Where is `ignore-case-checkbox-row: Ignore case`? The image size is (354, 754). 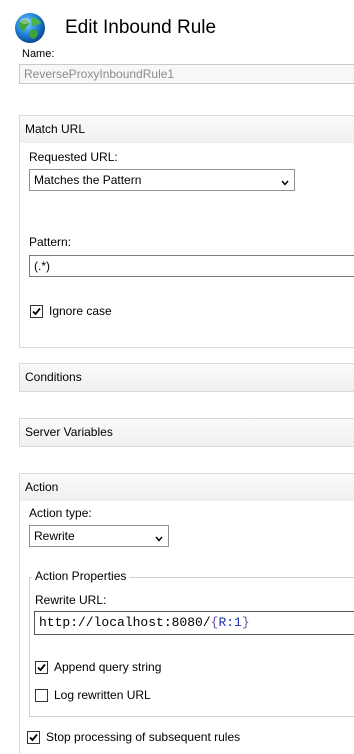 ignore-case-checkbox-row: Ignore case is located at coordinates (71, 311).